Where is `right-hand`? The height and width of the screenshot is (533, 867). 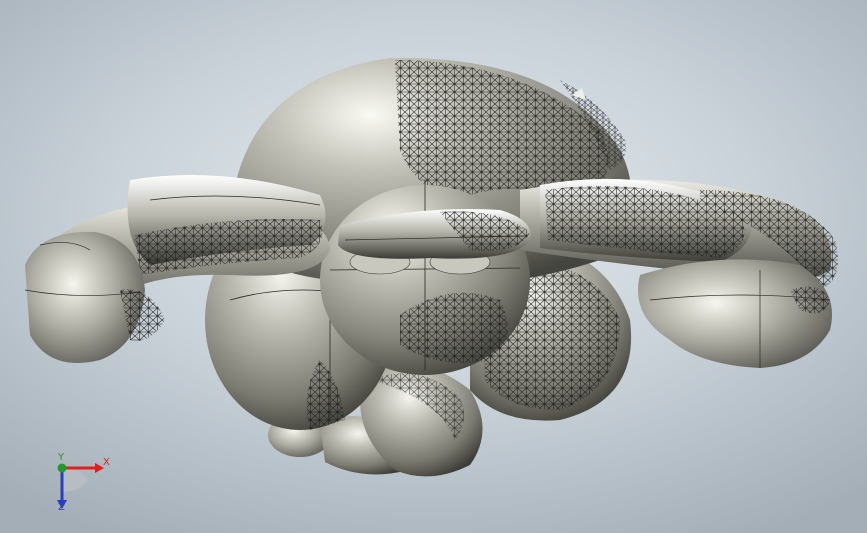 right-hand is located at coordinates (735, 313).